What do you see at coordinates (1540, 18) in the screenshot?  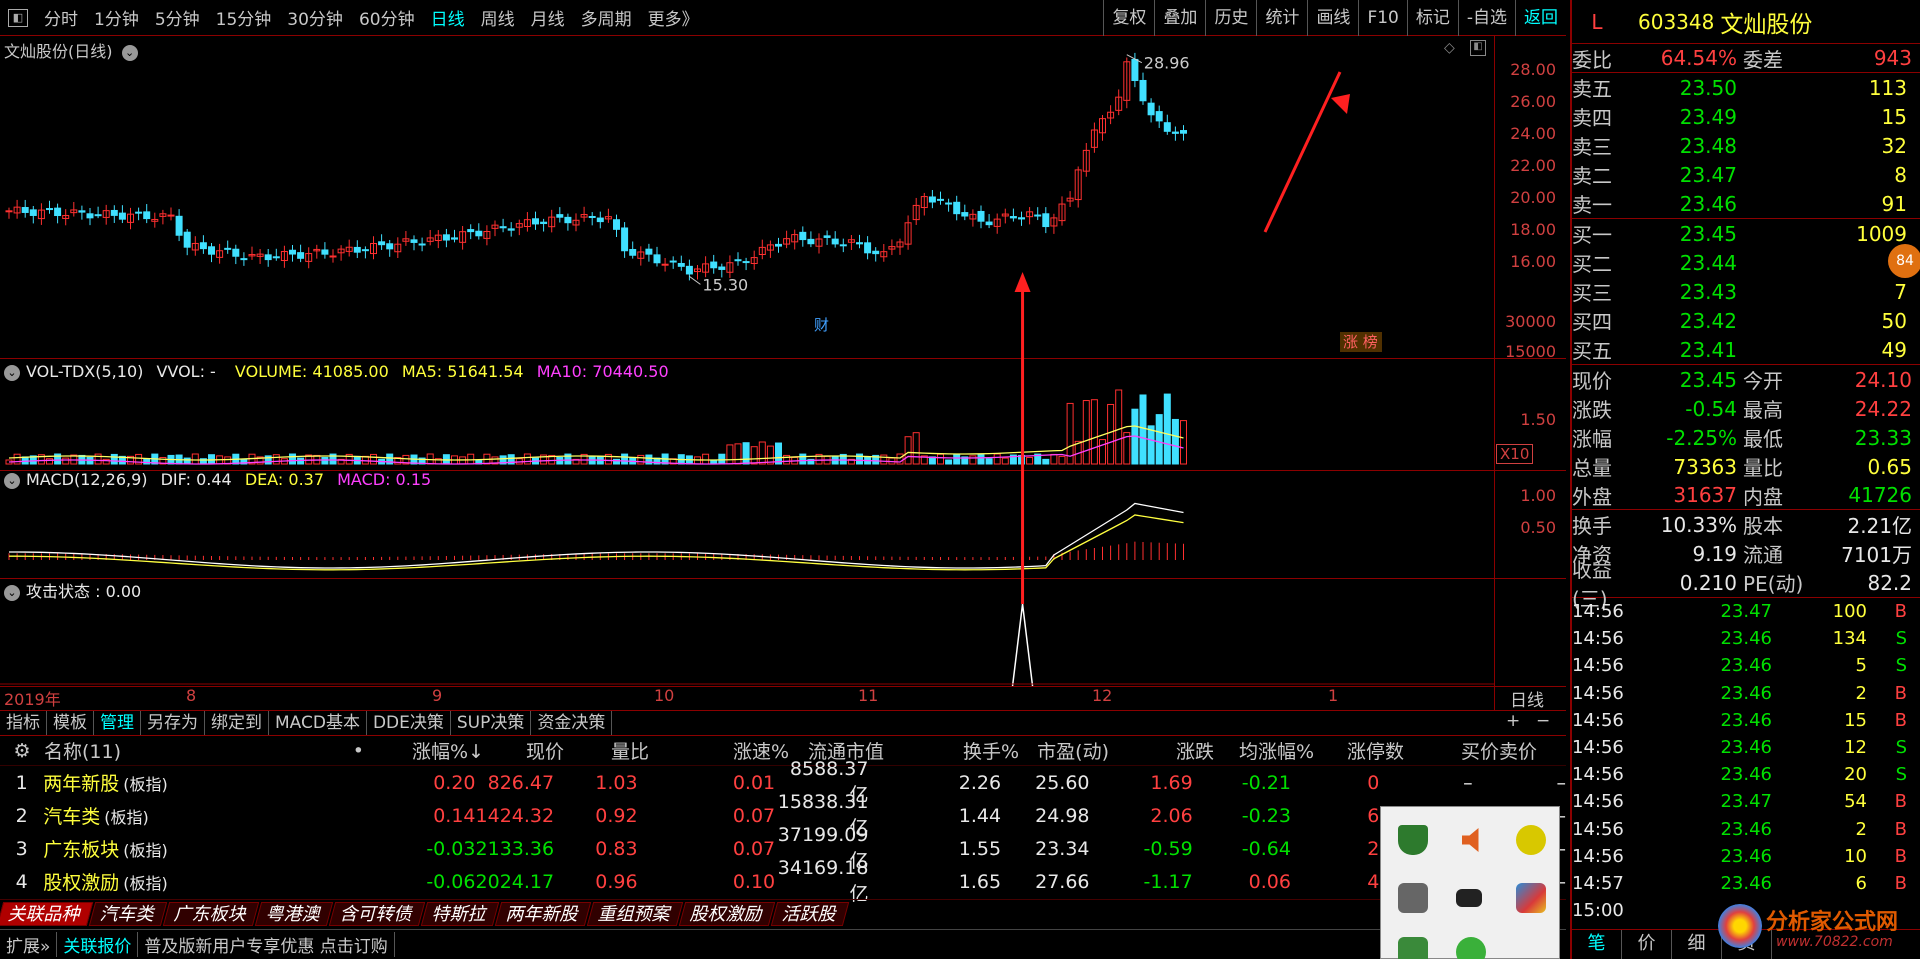 I see `tool-button-8: 返回` at bounding box center [1540, 18].